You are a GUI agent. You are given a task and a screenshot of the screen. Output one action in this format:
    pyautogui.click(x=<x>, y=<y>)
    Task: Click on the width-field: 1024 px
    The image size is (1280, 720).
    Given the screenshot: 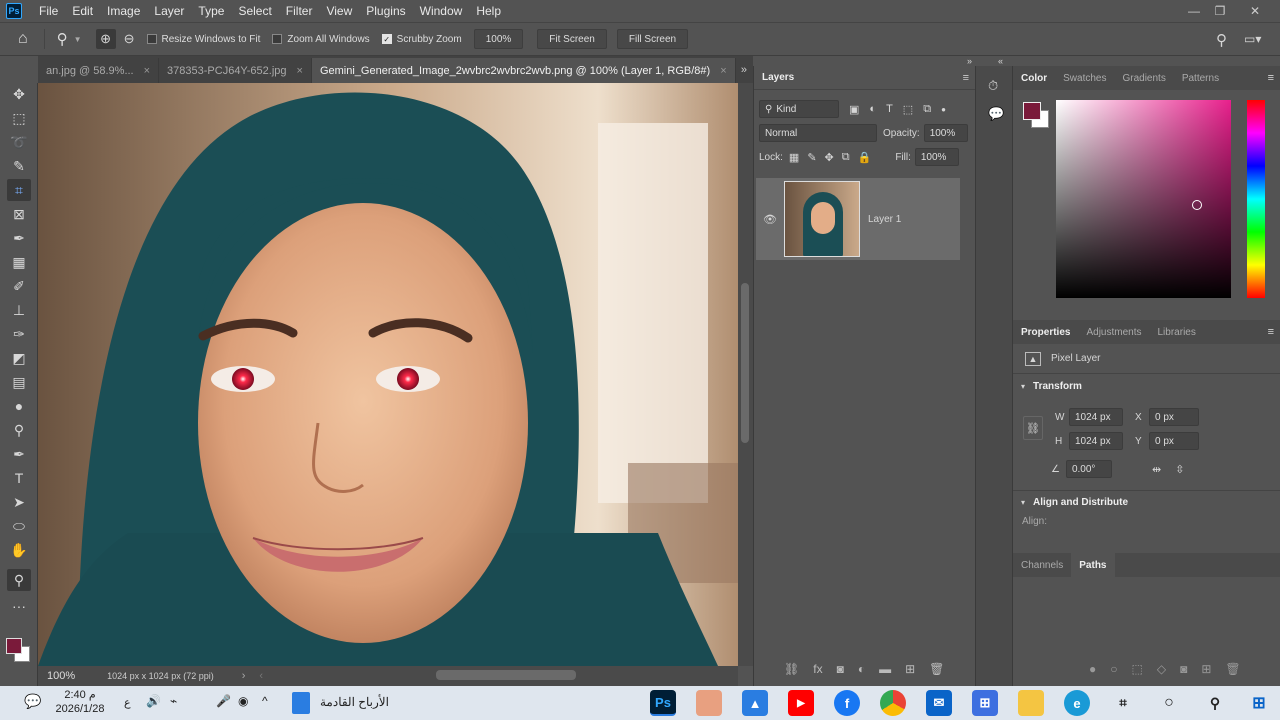 What is the action you would take?
    pyautogui.click(x=1096, y=417)
    